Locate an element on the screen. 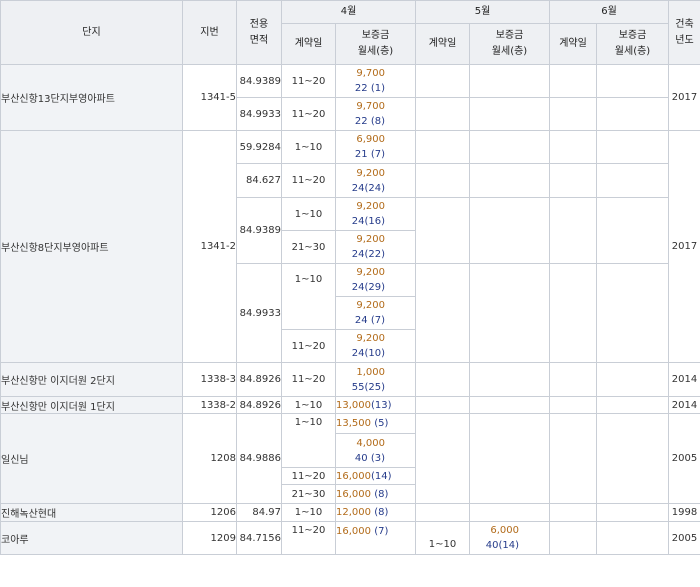 The width and height of the screenshot is (700, 587). deposit-amount: 16,000 is located at coordinates (354, 531).